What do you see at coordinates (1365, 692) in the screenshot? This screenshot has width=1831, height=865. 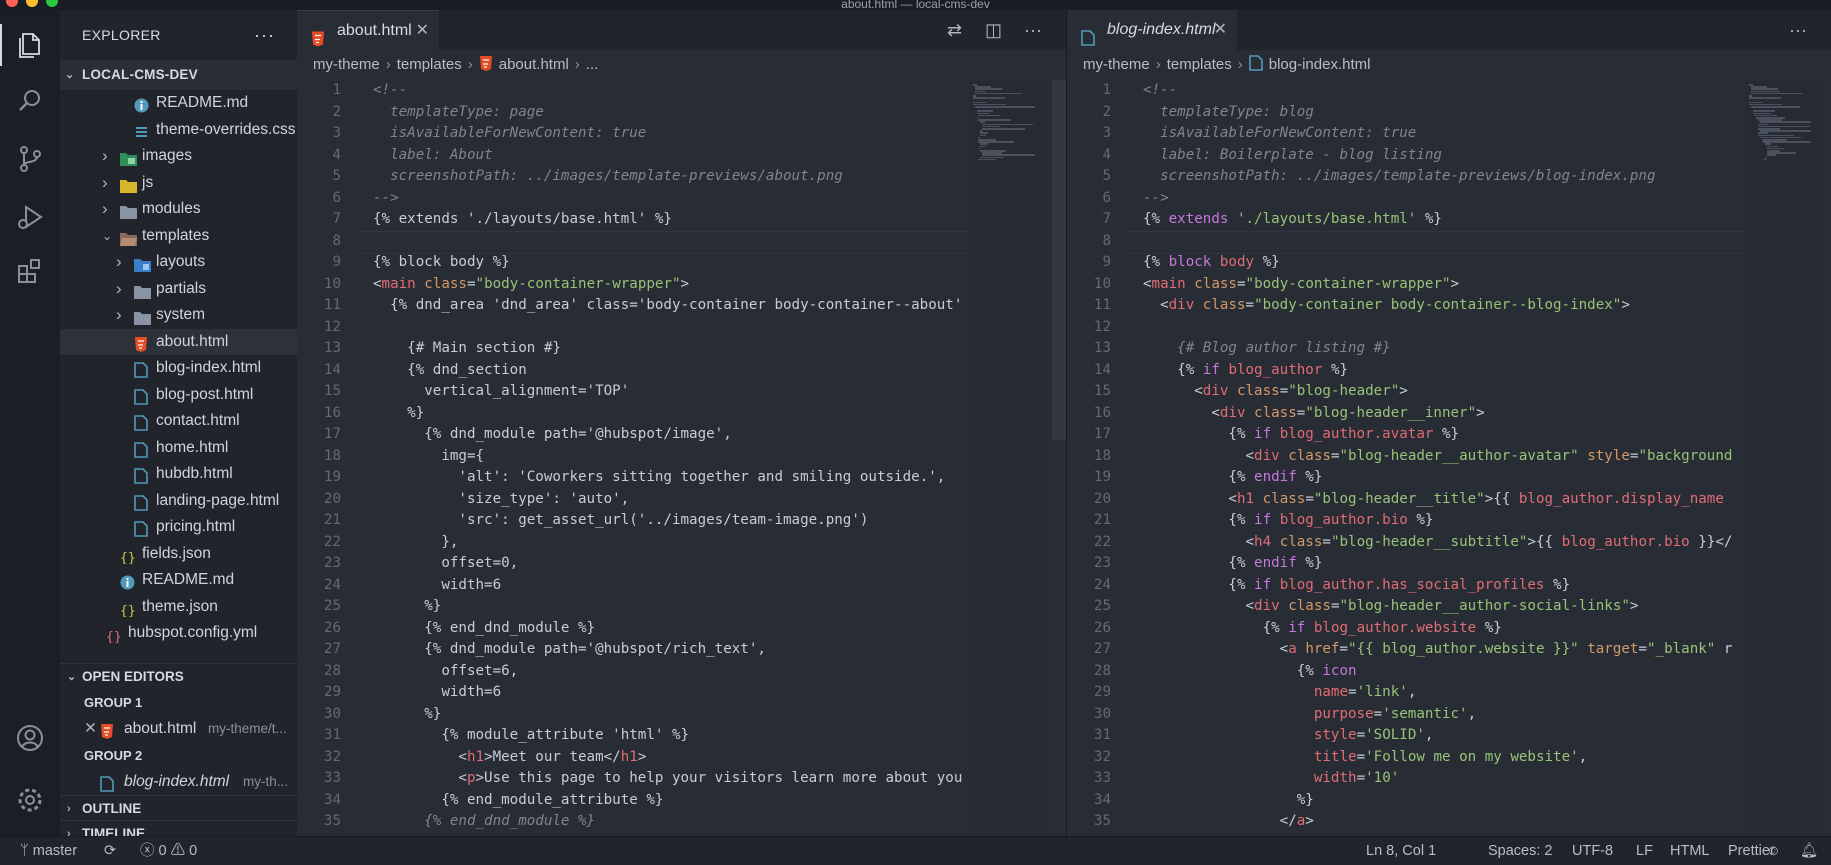 I see `code-line: name='link',` at bounding box center [1365, 692].